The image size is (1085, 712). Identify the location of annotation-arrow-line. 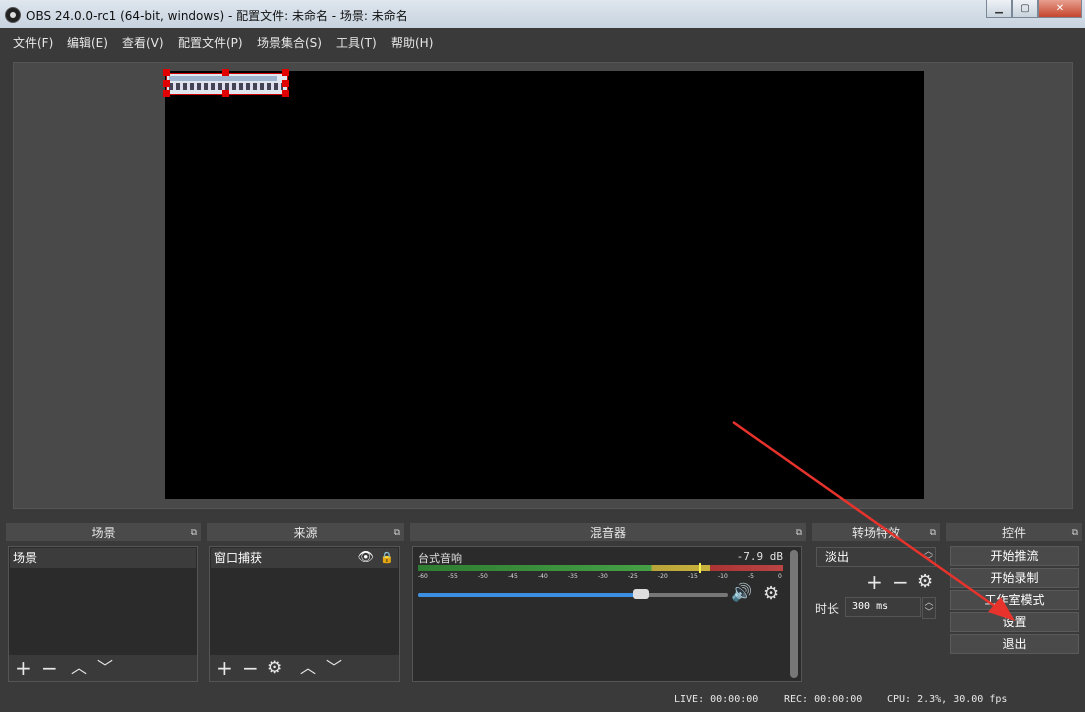
(868, 517).